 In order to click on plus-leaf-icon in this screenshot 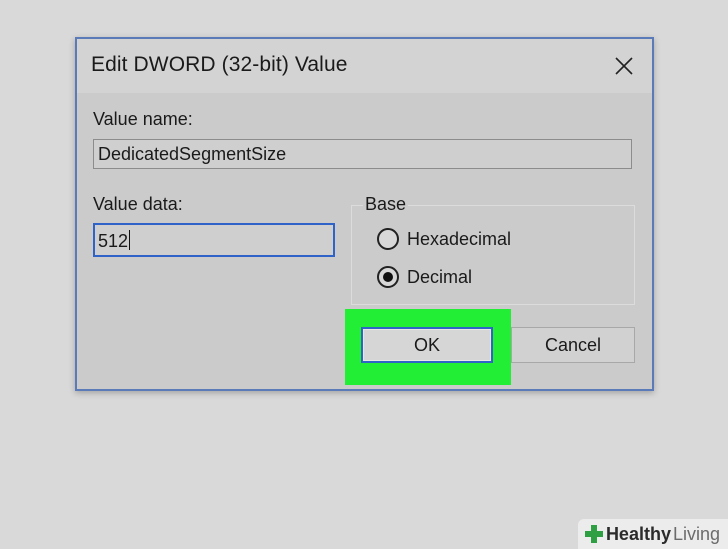, I will do `click(593, 534)`.